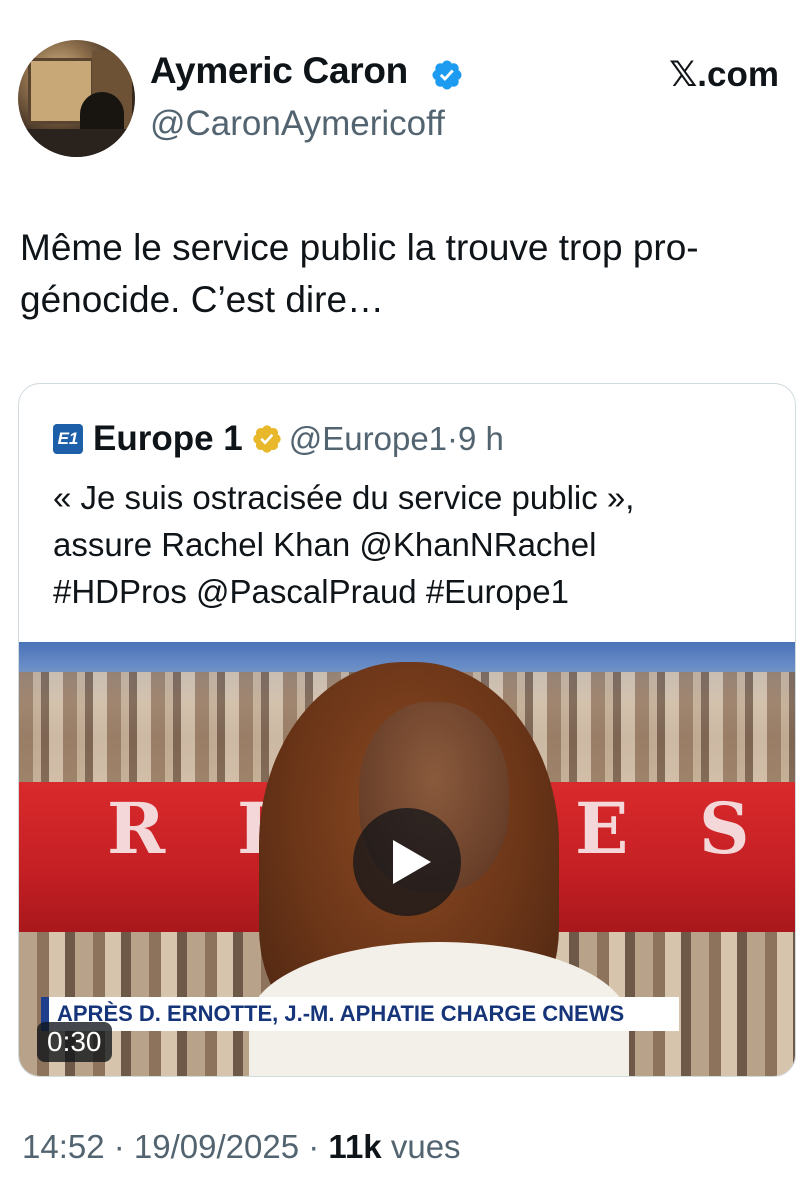  Describe the element at coordinates (74, 1042) in the screenshot. I see `video-duration-badge: 0:30` at that location.